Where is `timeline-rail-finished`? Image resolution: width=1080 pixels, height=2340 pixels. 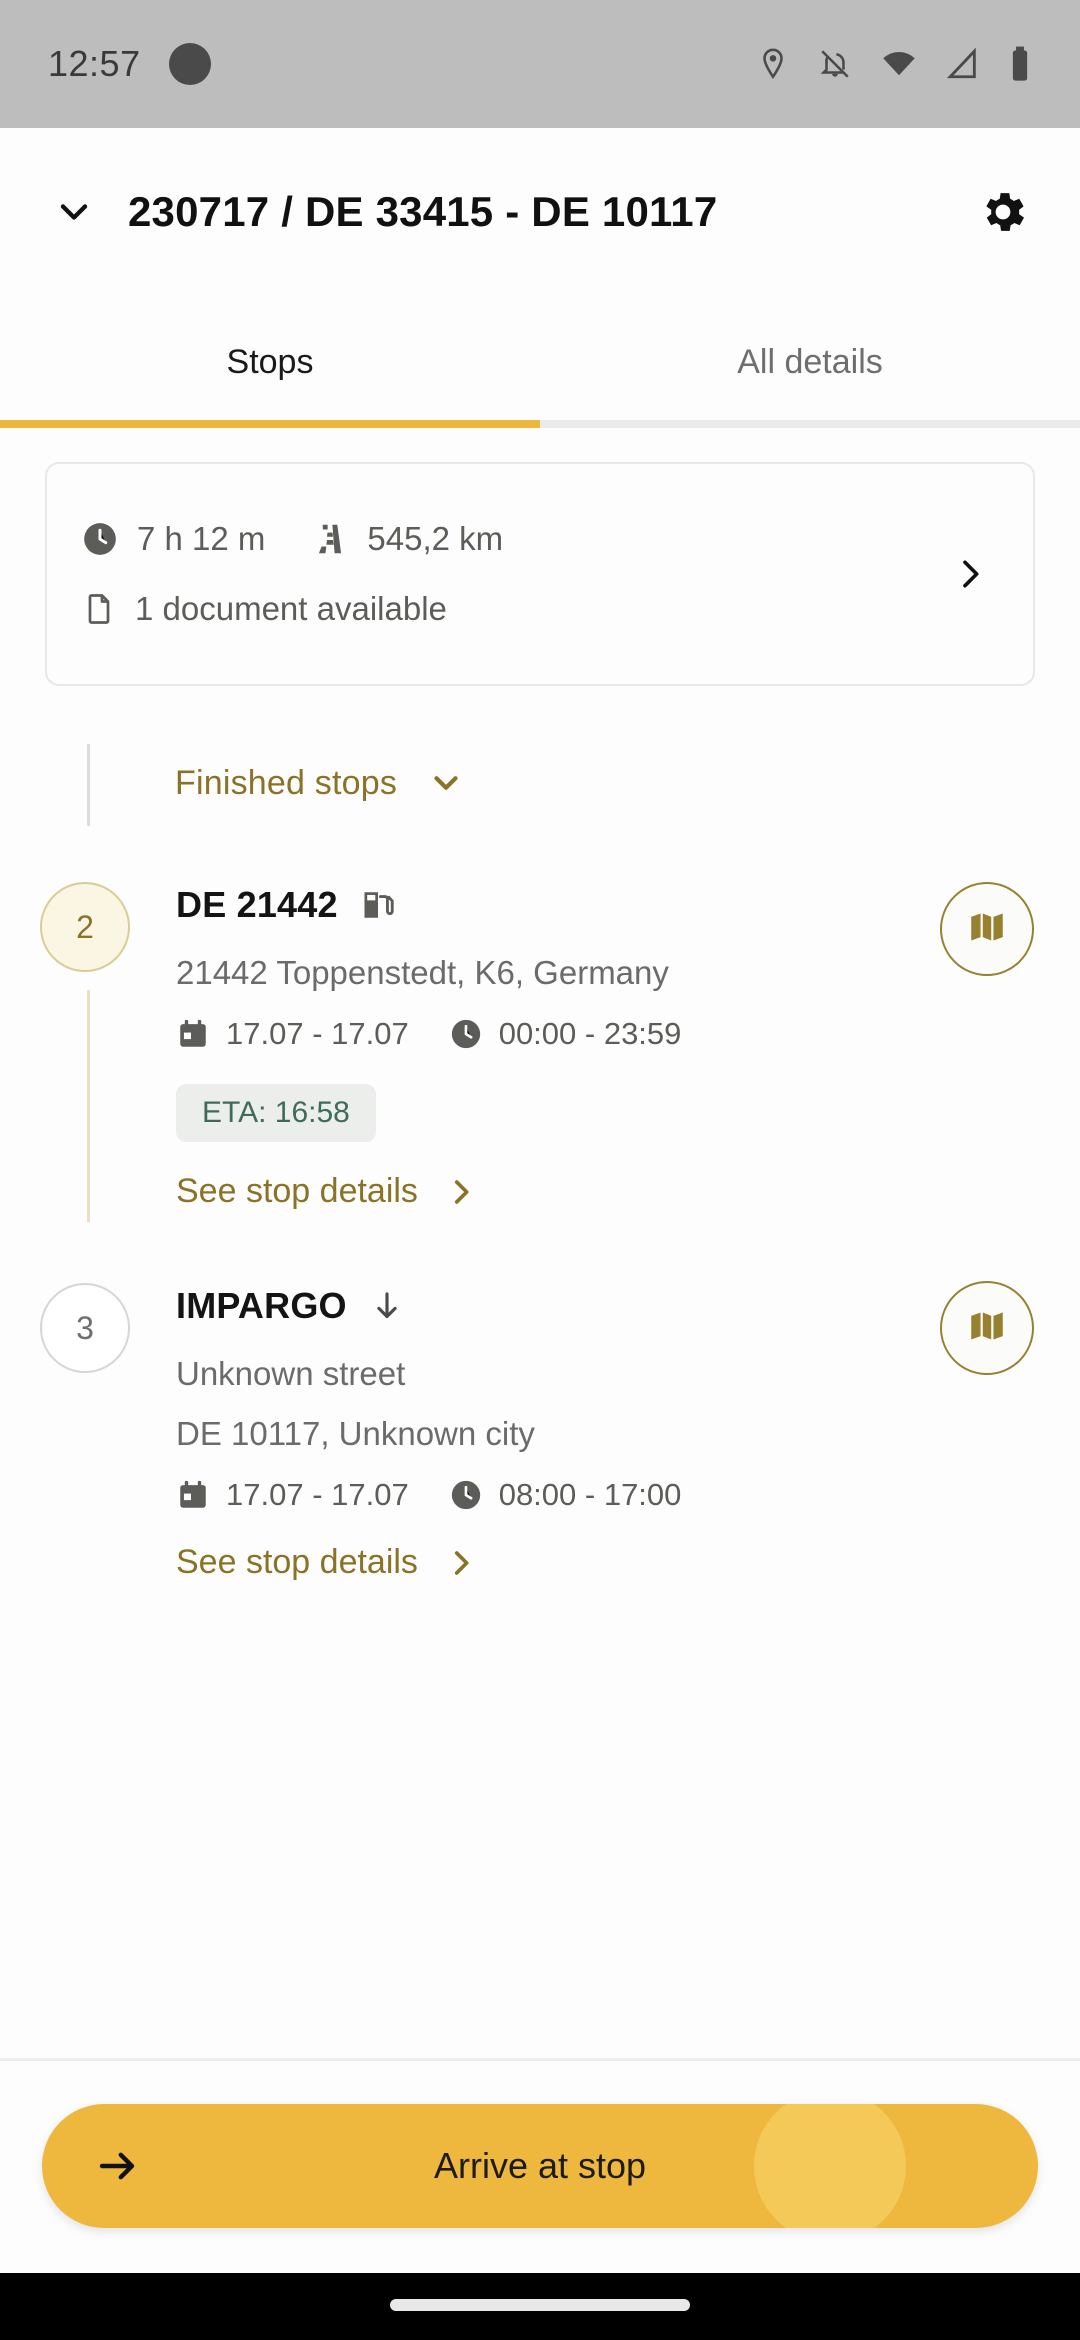
timeline-rail-finished is located at coordinates (88, 785).